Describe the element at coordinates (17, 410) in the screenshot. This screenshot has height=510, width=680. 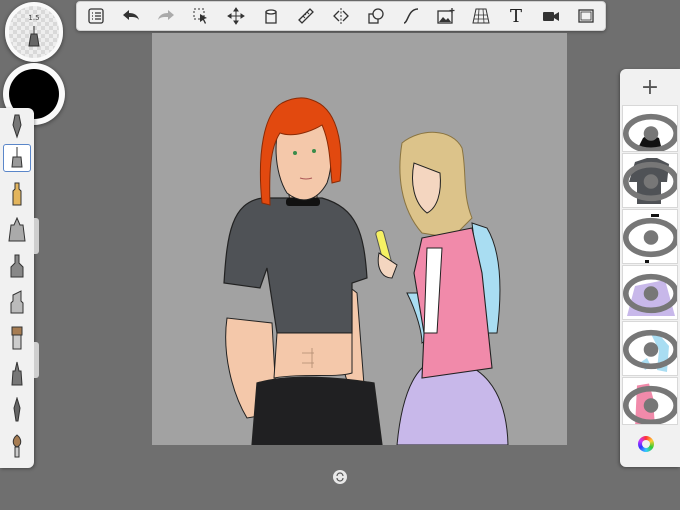
I see `calligraphy-brush-icon` at that location.